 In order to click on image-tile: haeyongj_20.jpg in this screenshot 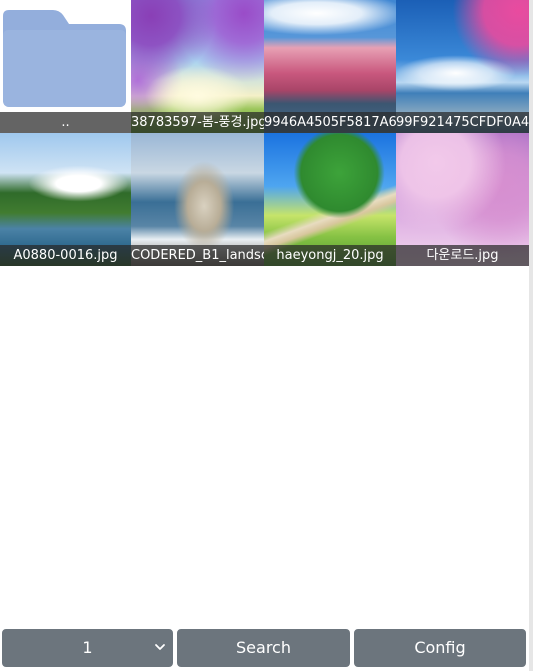, I will do `click(330, 199)`.